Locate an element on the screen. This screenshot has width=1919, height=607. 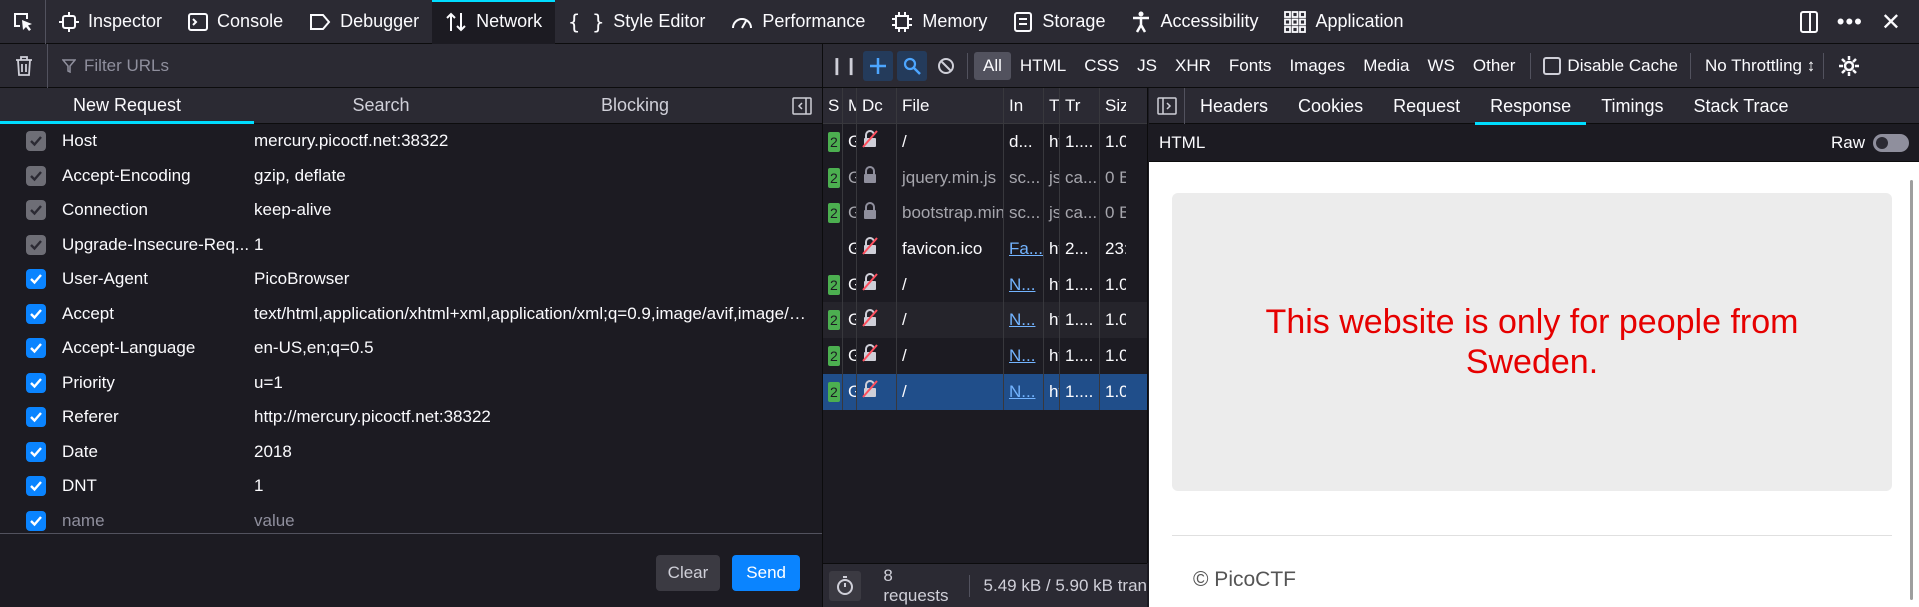
filter-type-images: Images is located at coordinates (1317, 66).